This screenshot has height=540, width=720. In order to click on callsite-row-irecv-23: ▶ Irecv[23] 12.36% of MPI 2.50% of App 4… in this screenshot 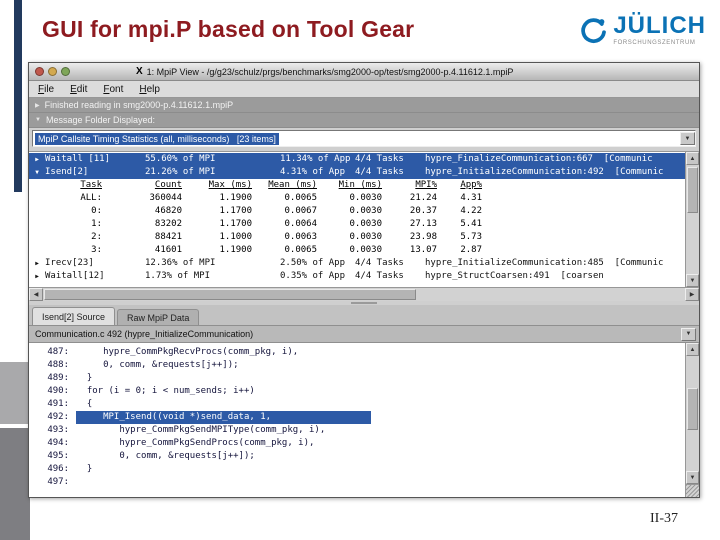, I will do `click(357, 263)`.